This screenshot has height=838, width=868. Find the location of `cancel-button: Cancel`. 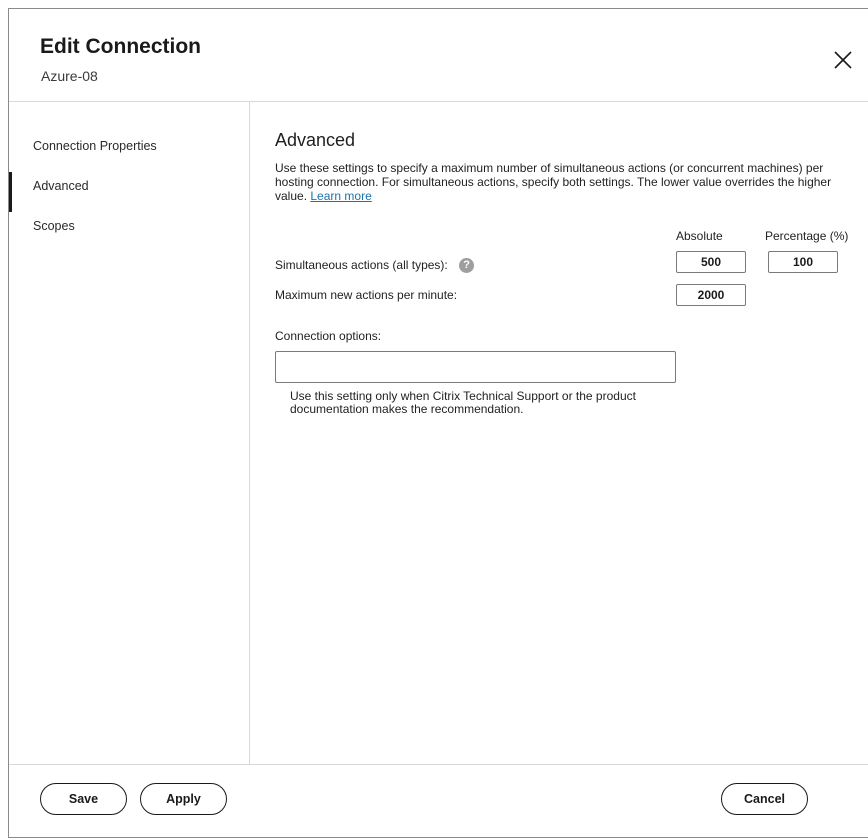

cancel-button: Cancel is located at coordinates (764, 799).